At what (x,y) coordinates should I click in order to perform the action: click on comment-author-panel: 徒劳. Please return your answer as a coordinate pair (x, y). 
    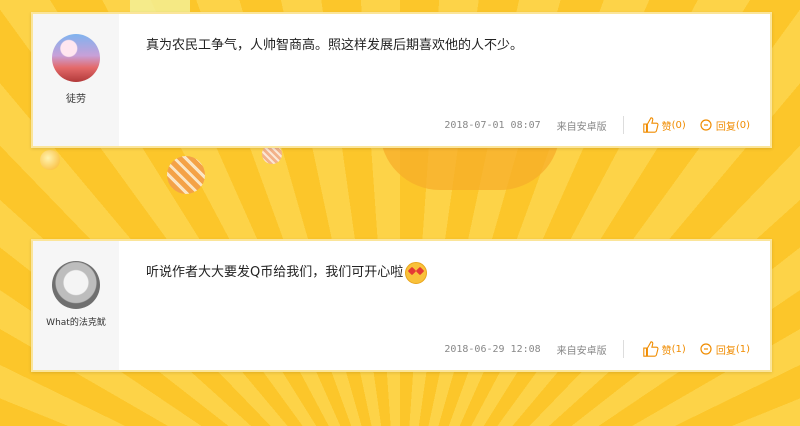
    Looking at the image, I should click on (76, 80).